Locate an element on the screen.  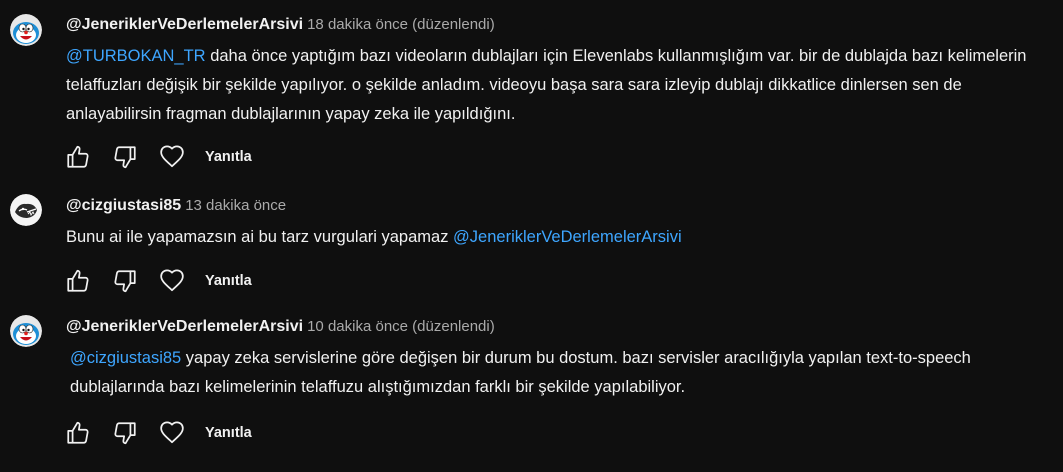
dark-creature-avatar-icon is located at coordinates (26, 210).